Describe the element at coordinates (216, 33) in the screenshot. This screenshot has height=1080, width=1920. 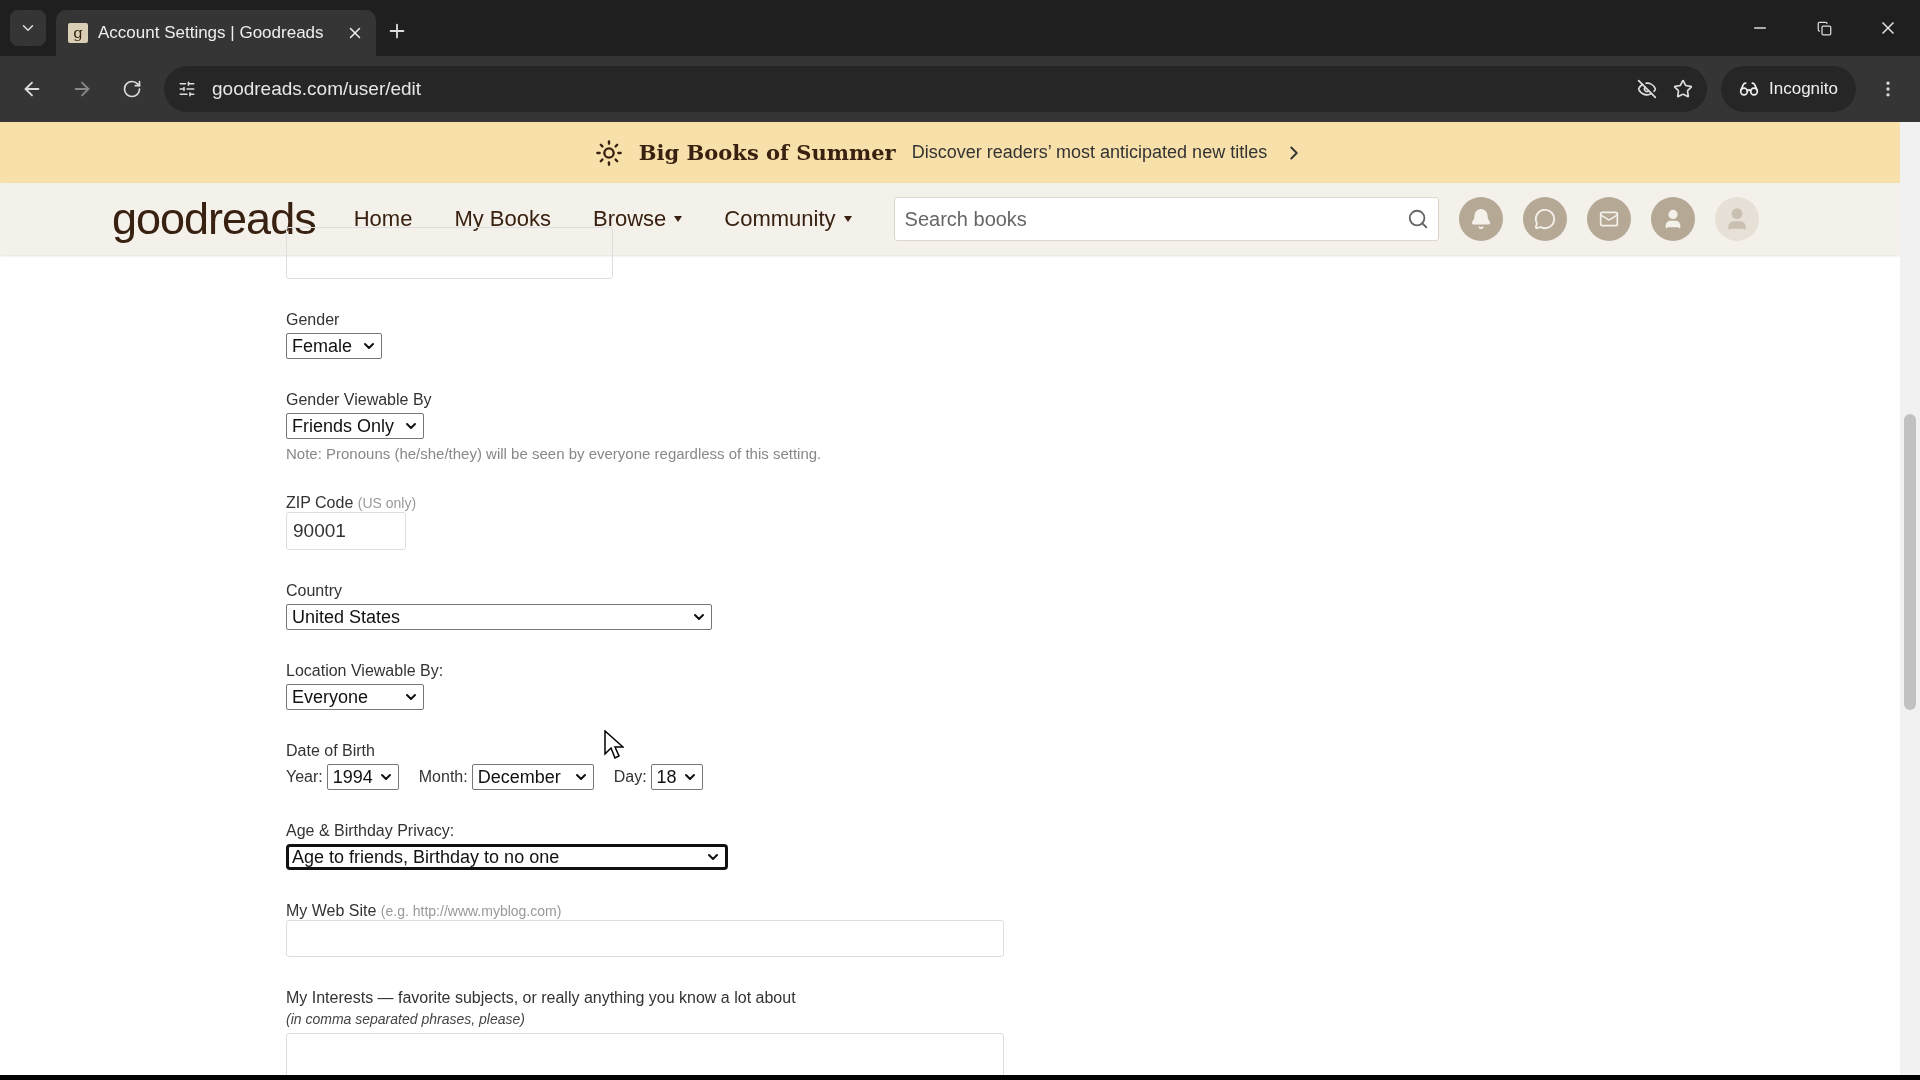
I see `browser-tab: g Account Settings | Goodreads` at that location.